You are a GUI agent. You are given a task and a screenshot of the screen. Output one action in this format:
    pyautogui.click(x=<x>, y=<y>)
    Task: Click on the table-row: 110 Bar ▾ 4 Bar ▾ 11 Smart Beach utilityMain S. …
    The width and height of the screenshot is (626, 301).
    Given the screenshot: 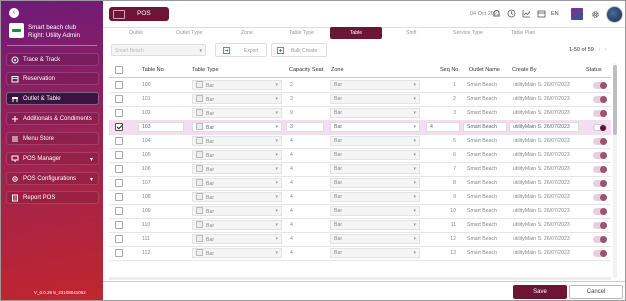 What is the action you would take?
    pyautogui.click(x=360, y=225)
    